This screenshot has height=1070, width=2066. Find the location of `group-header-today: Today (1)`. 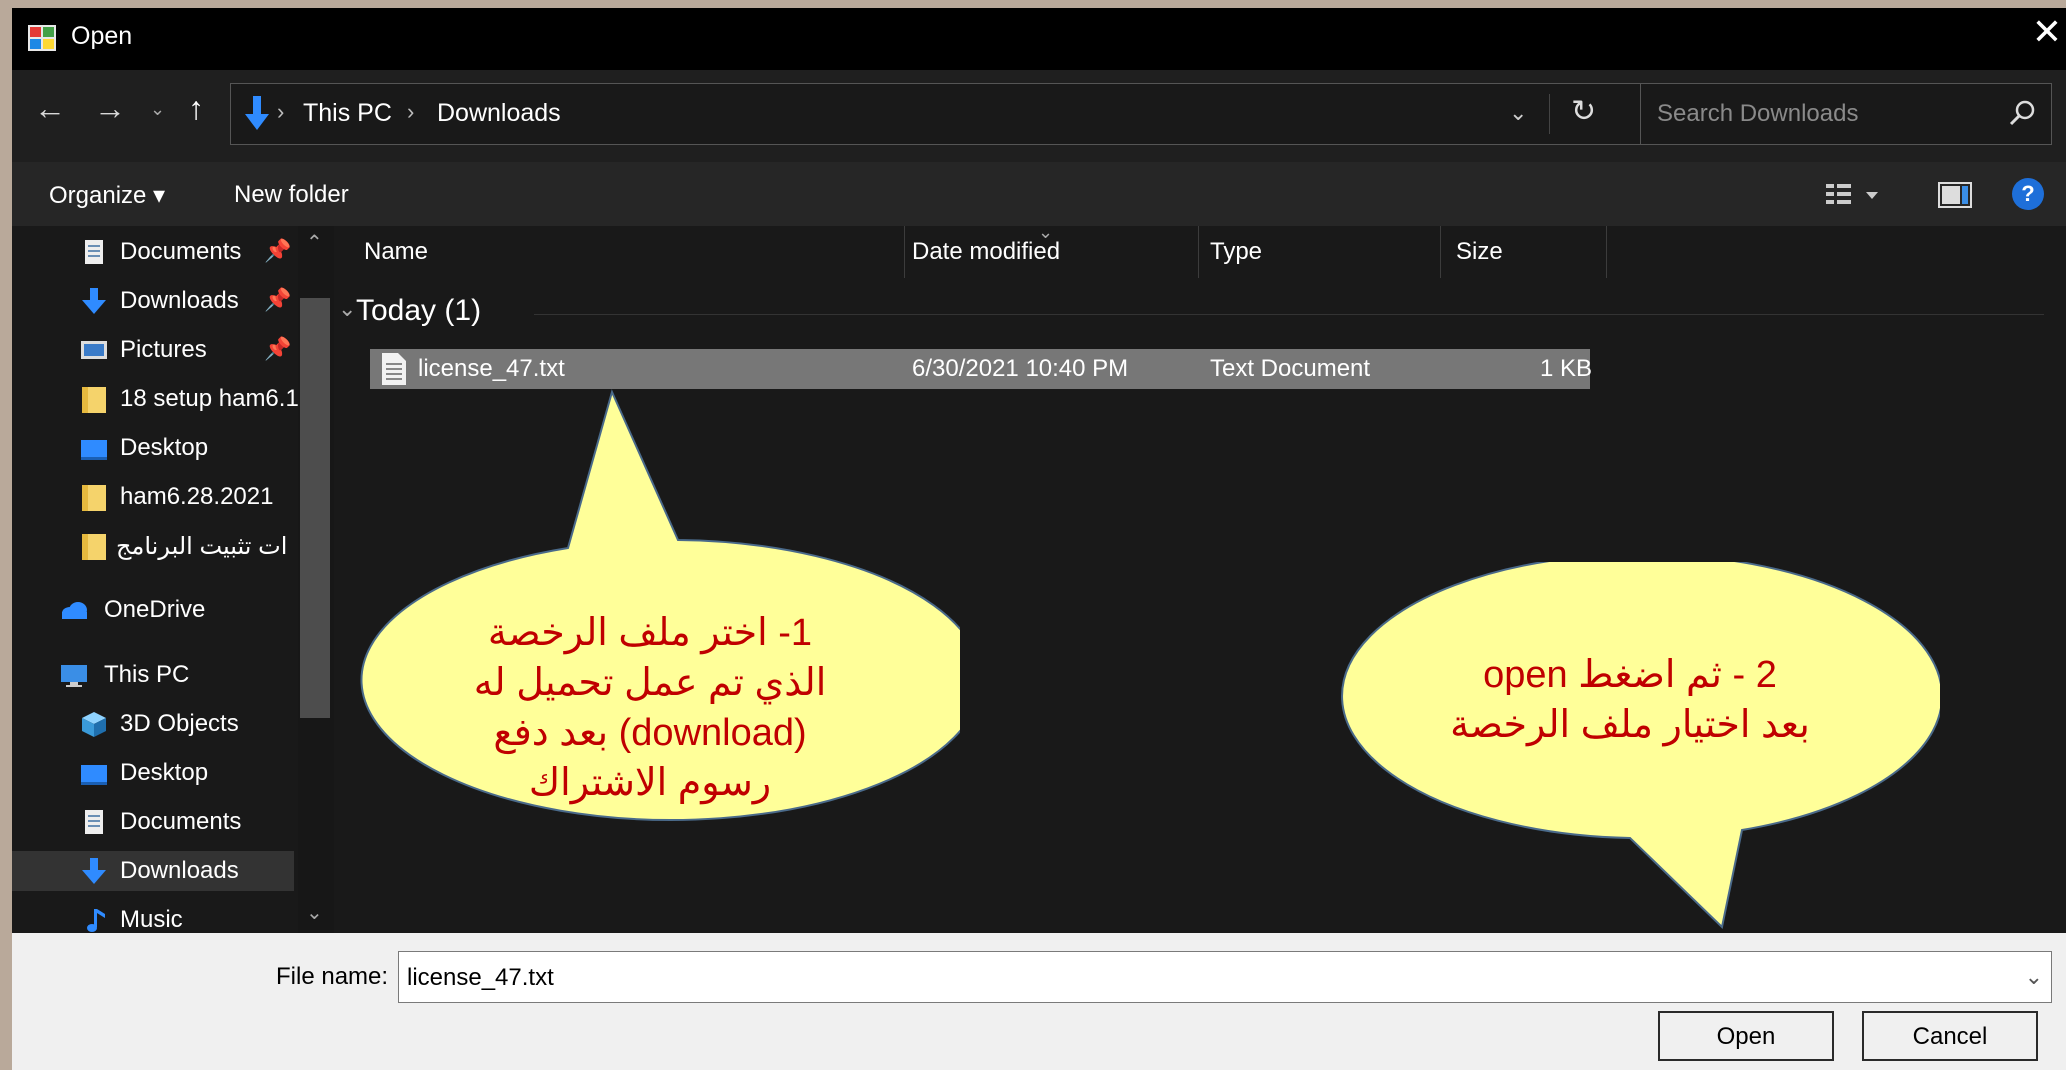

group-header-today: Today (1) is located at coordinates (418, 311).